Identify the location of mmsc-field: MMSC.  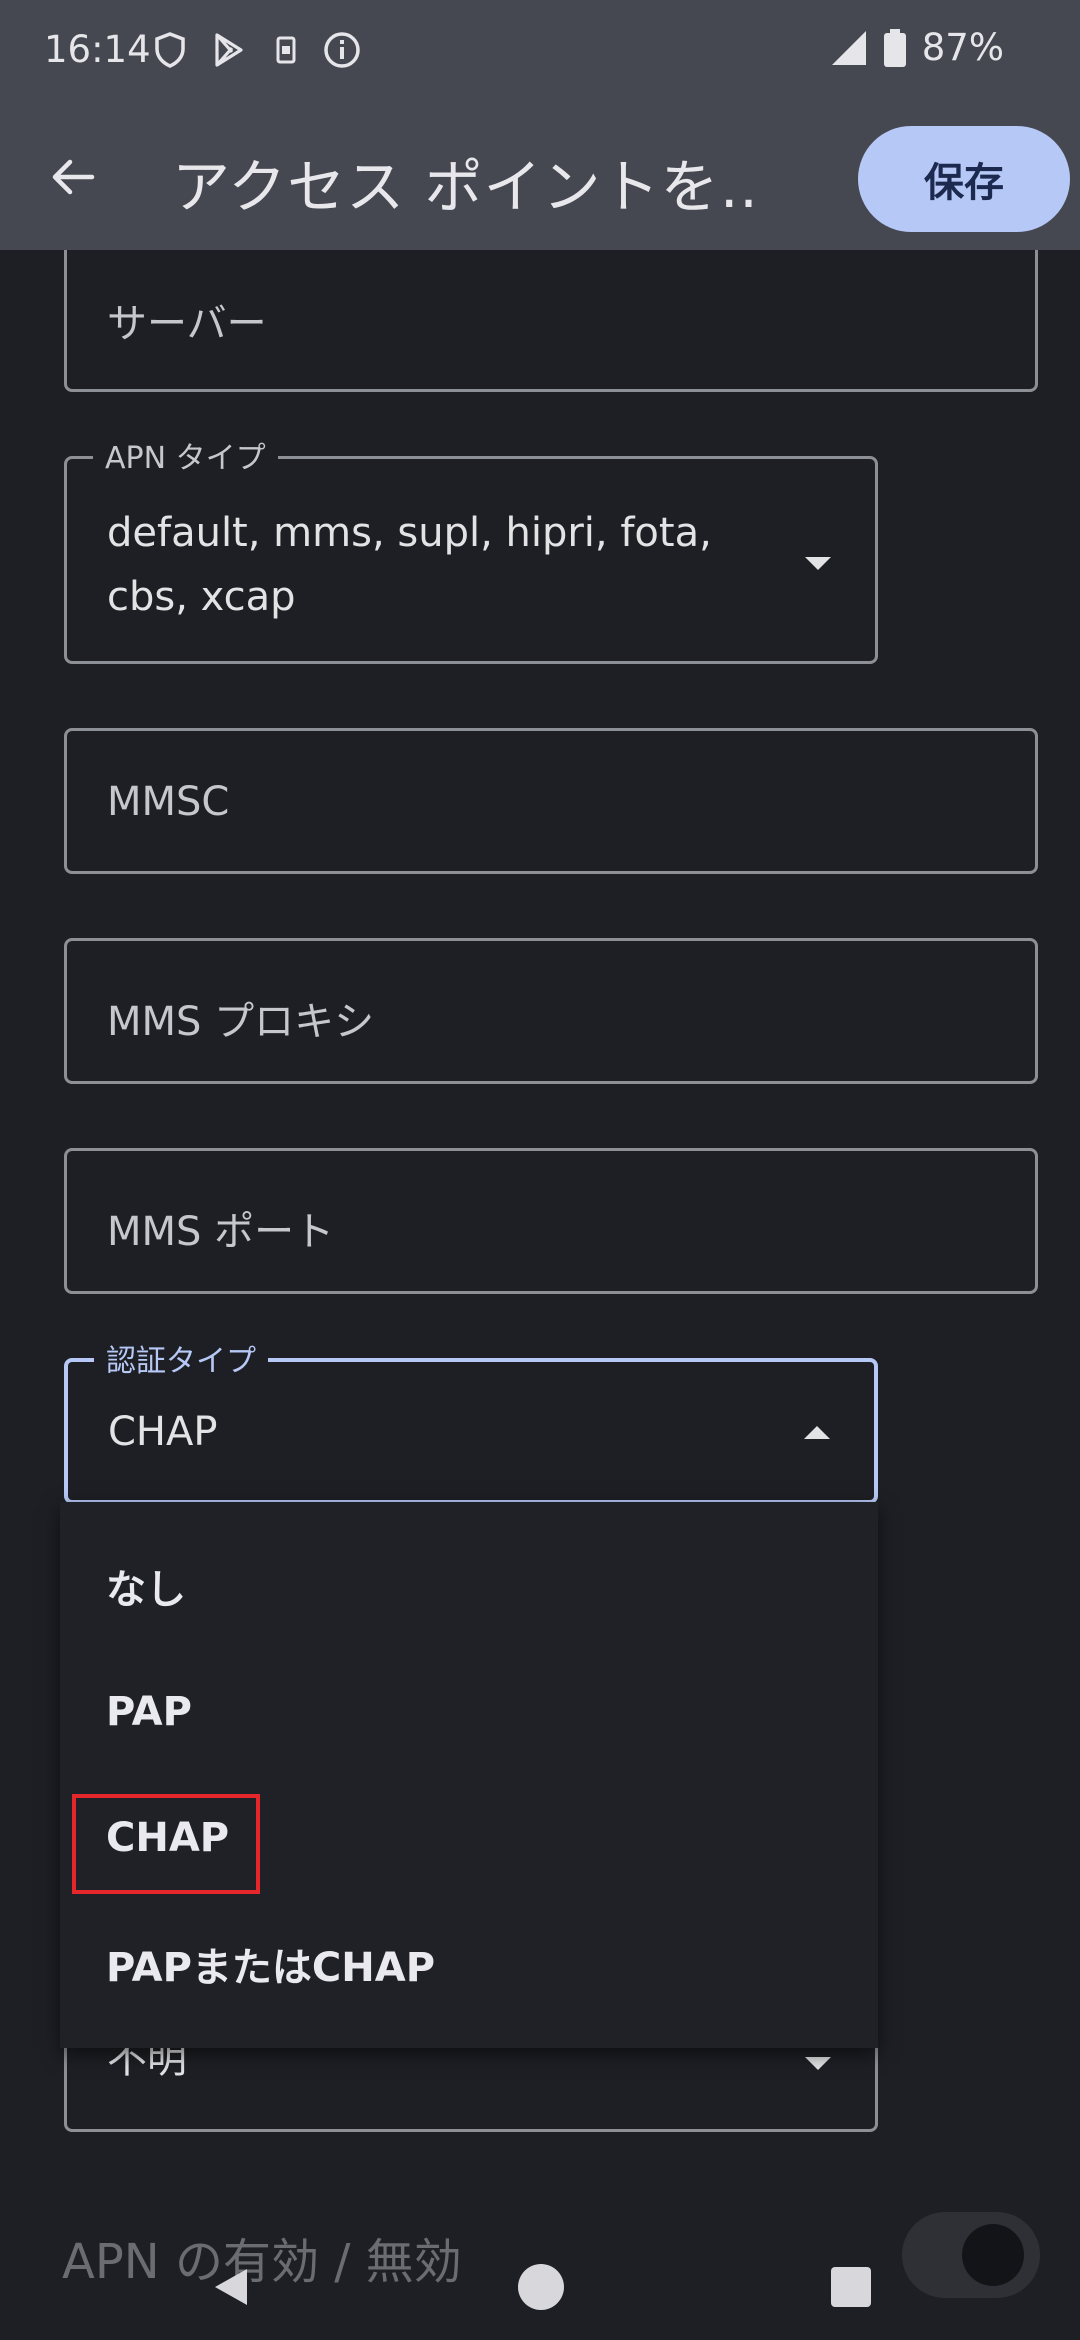
(551, 801).